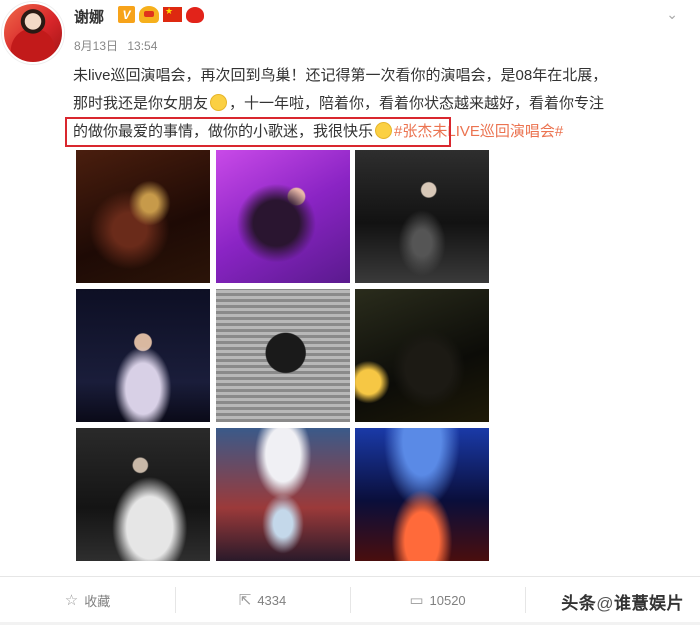 The height and width of the screenshot is (625, 700). I want to click on source-watermark: 头条@谁薏娱片, so click(622, 601).